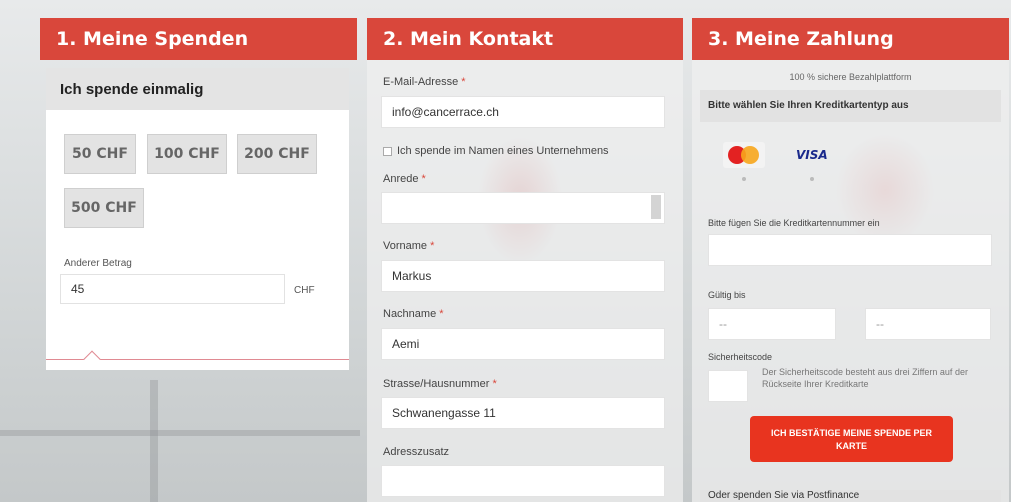 The width and height of the screenshot is (1011, 502). What do you see at coordinates (187, 154) in the screenshot?
I see `amount-100-button: 100 CHF` at bounding box center [187, 154].